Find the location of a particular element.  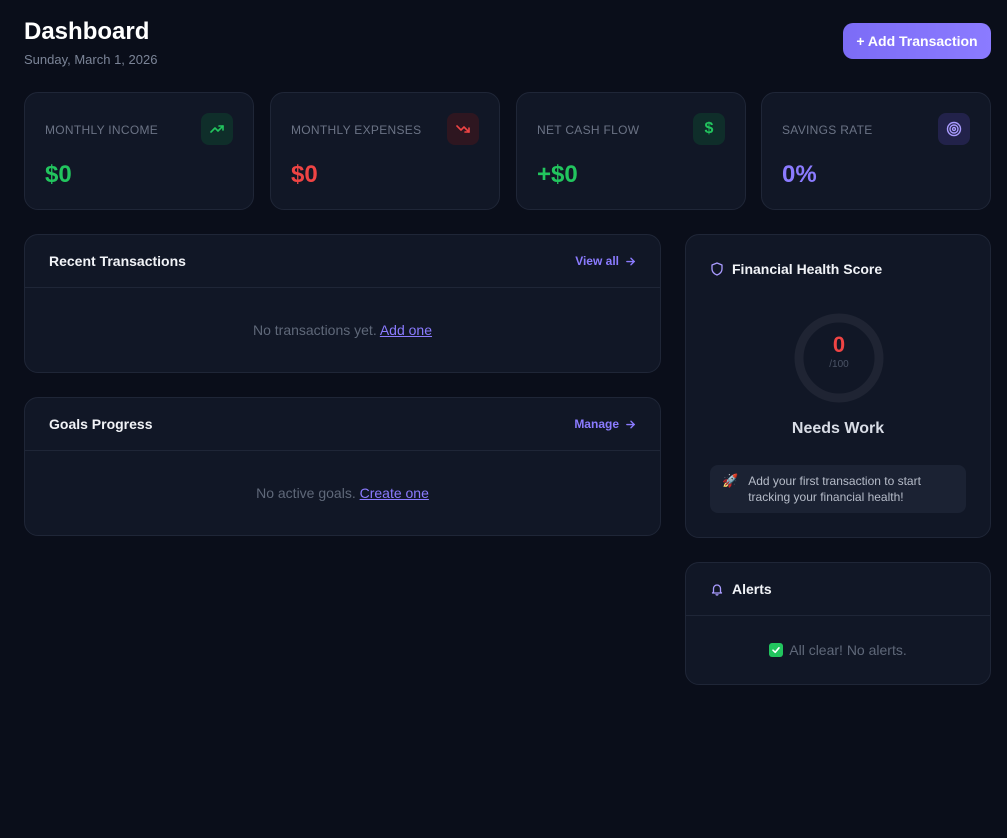

health-score-max: /100 is located at coordinates (839, 364).